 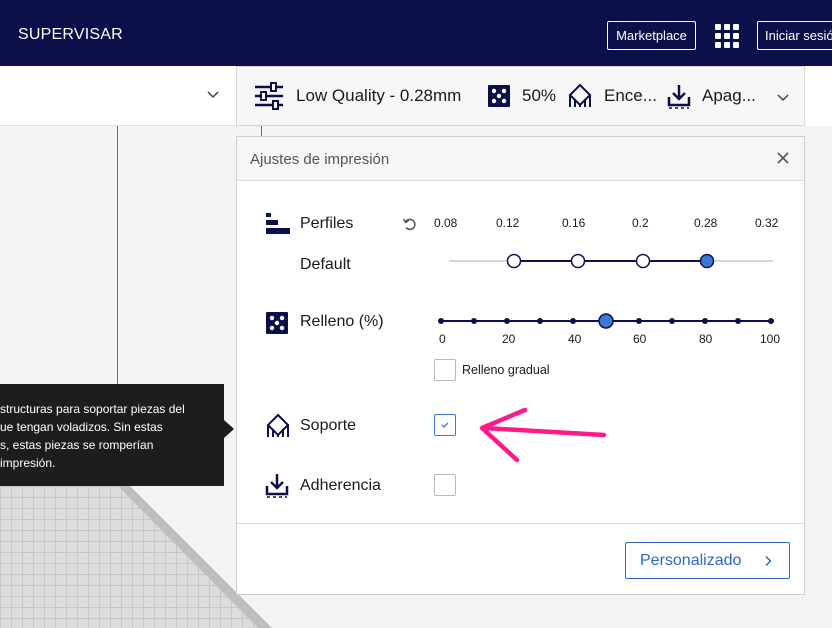 I want to click on support-label: Soporte, so click(x=328, y=425).